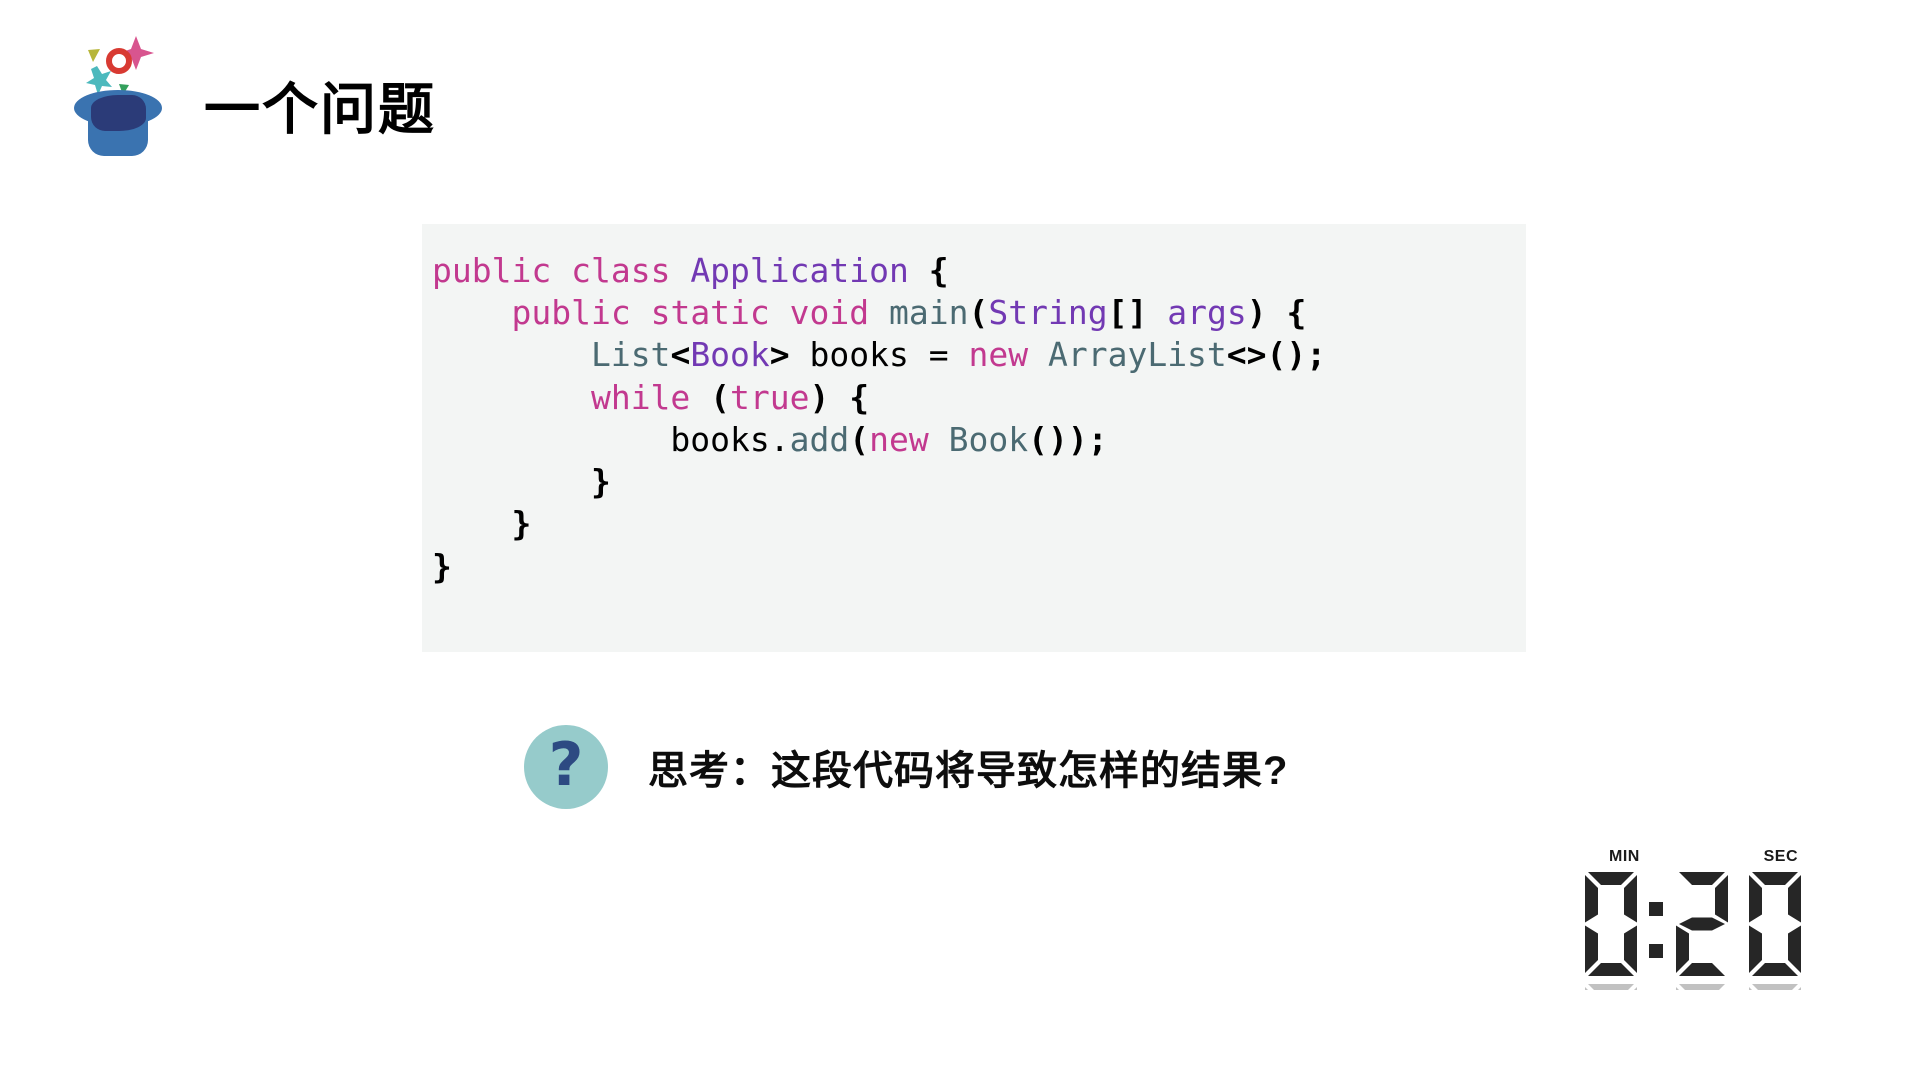 The height and width of the screenshot is (1080, 1920). I want to click on confetti-ring-red, so click(119, 61).